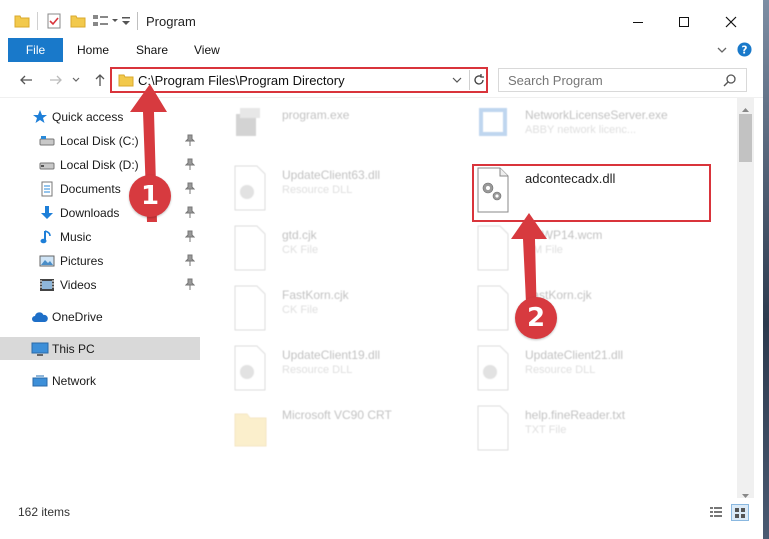 The height and width of the screenshot is (539, 769). I want to click on title-divider, so click(137, 21).